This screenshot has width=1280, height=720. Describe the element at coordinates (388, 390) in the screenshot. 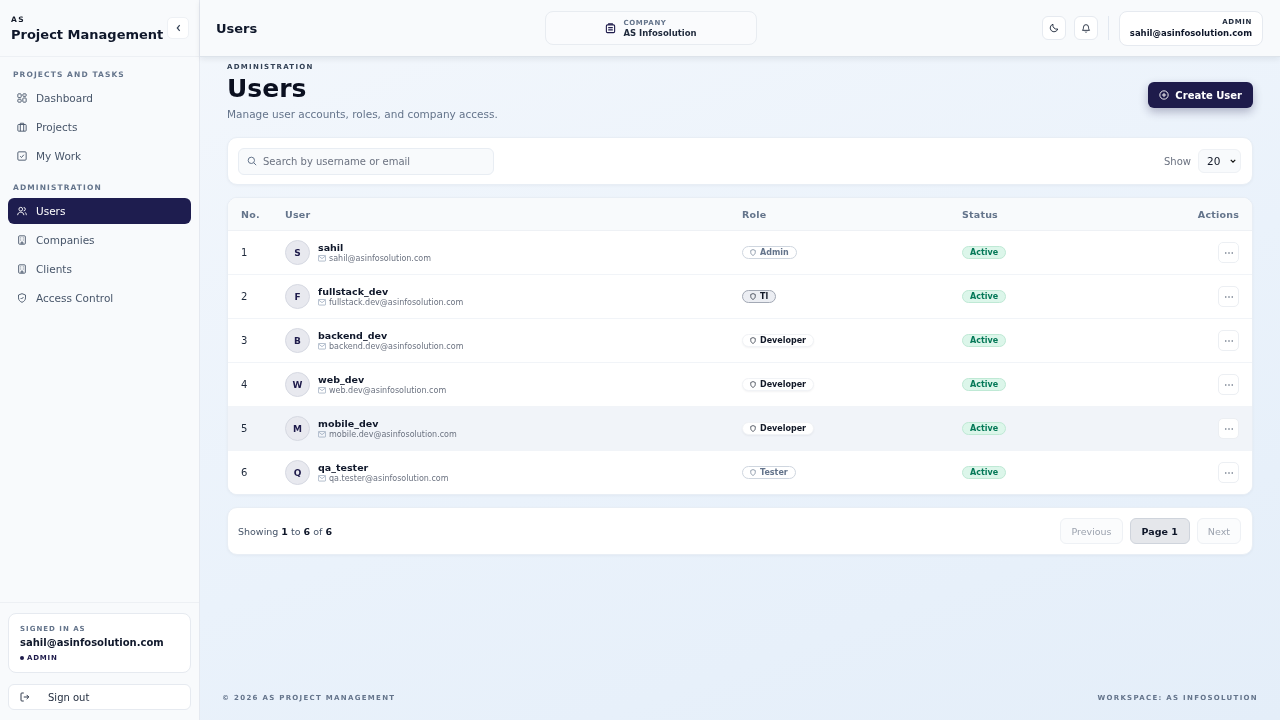

I see `user-email: web.dev@asinfosolution.com` at that location.